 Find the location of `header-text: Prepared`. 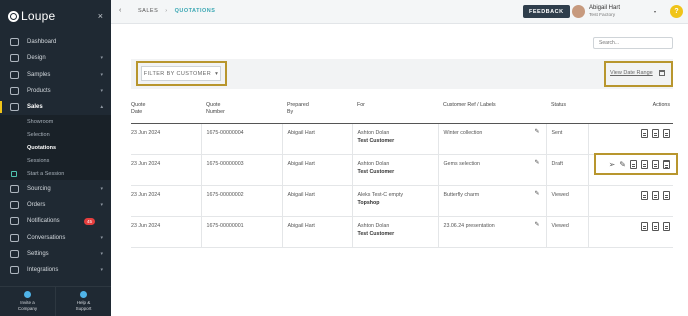

header-text: Prepared is located at coordinates (298, 105).